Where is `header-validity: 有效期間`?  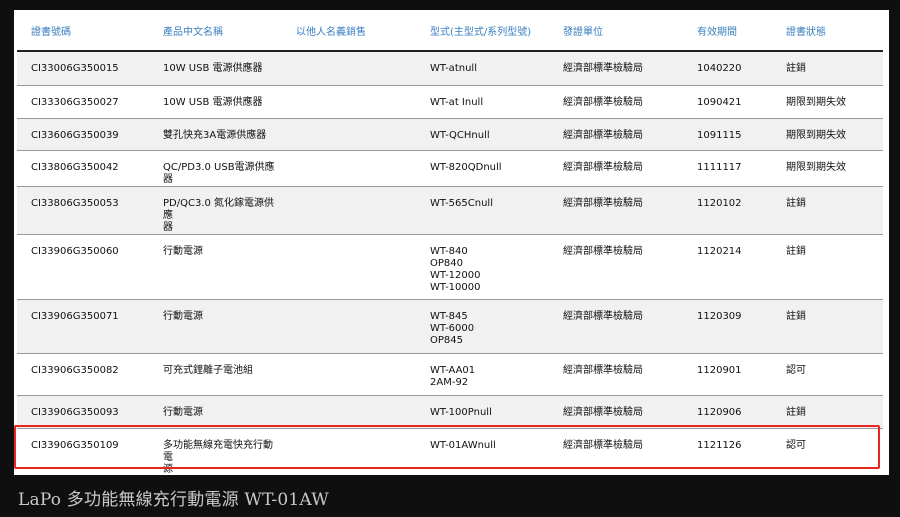 header-validity: 有效期間 is located at coordinates (727, 31).